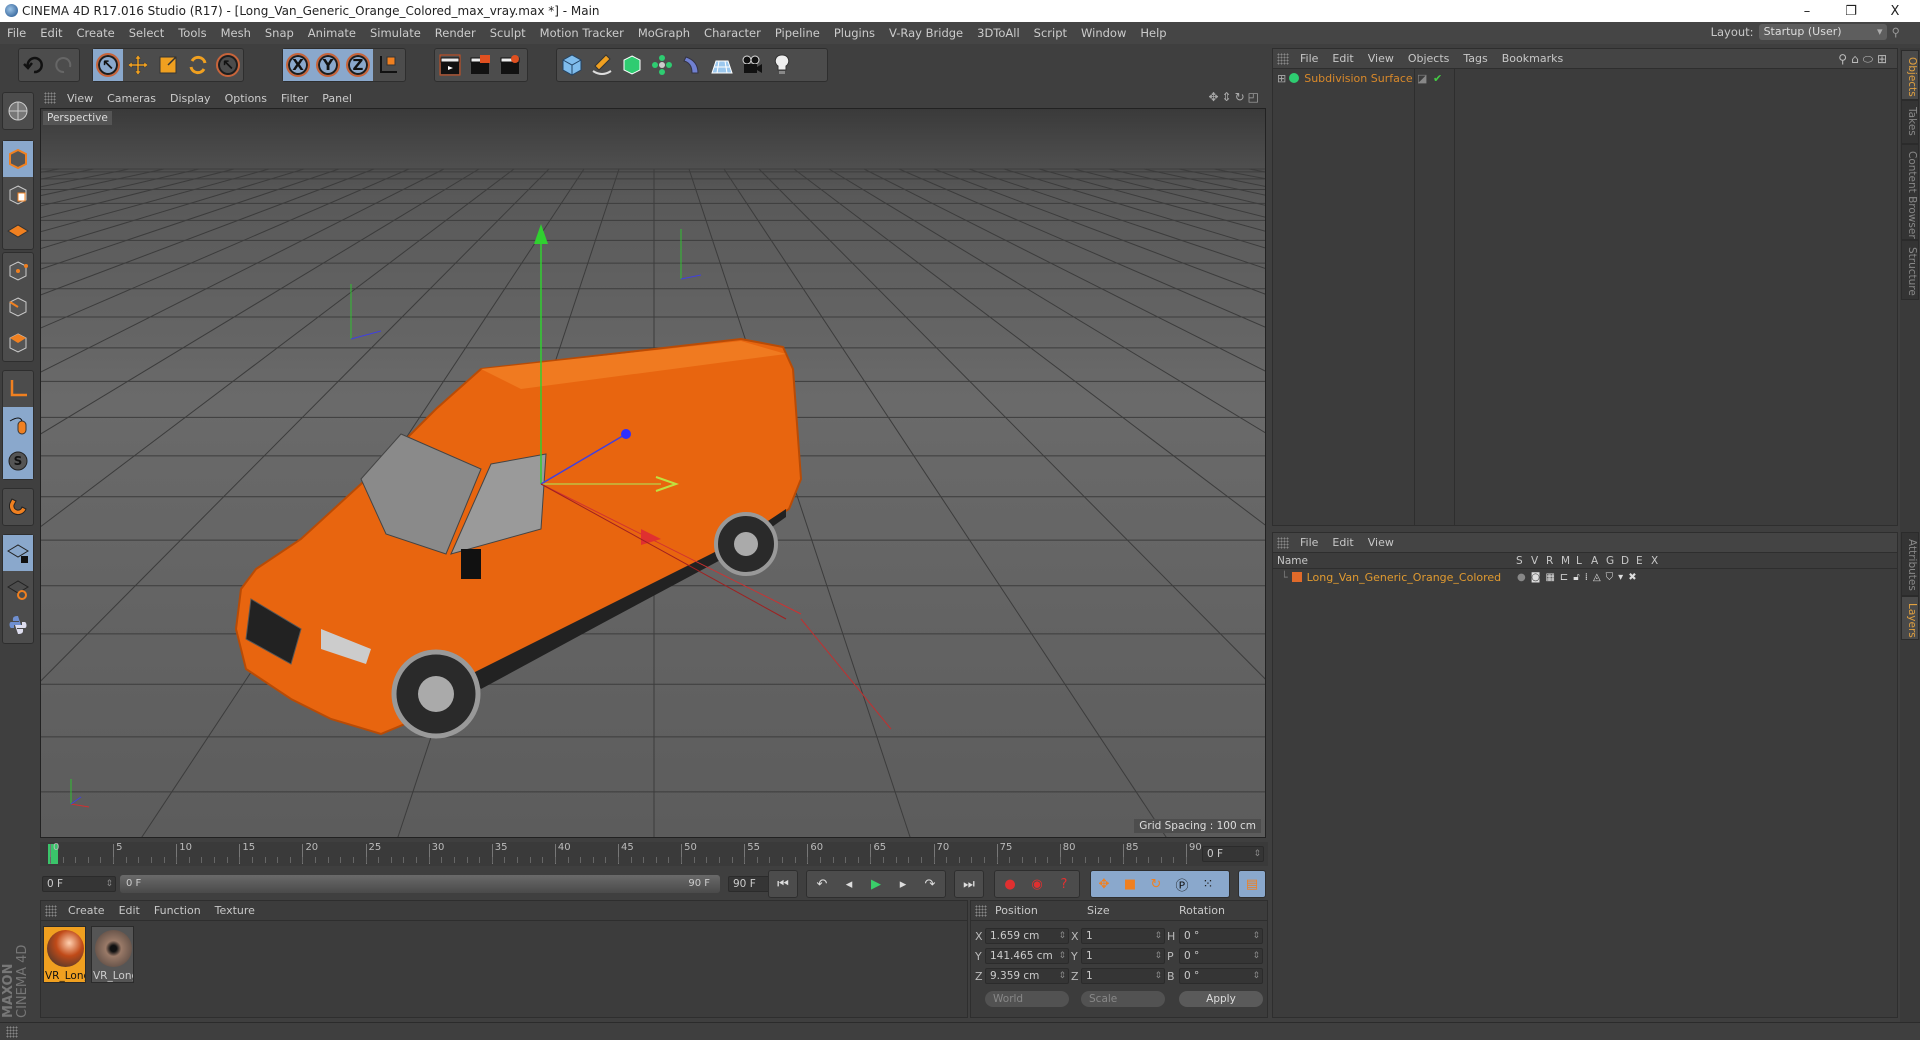 The height and width of the screenshot is (1040, 1920). What do you see at coordinates (1910, 192) in the screenshot?
I see `tab-content-browser: Content Browser` at bounding box center [1910, 192].